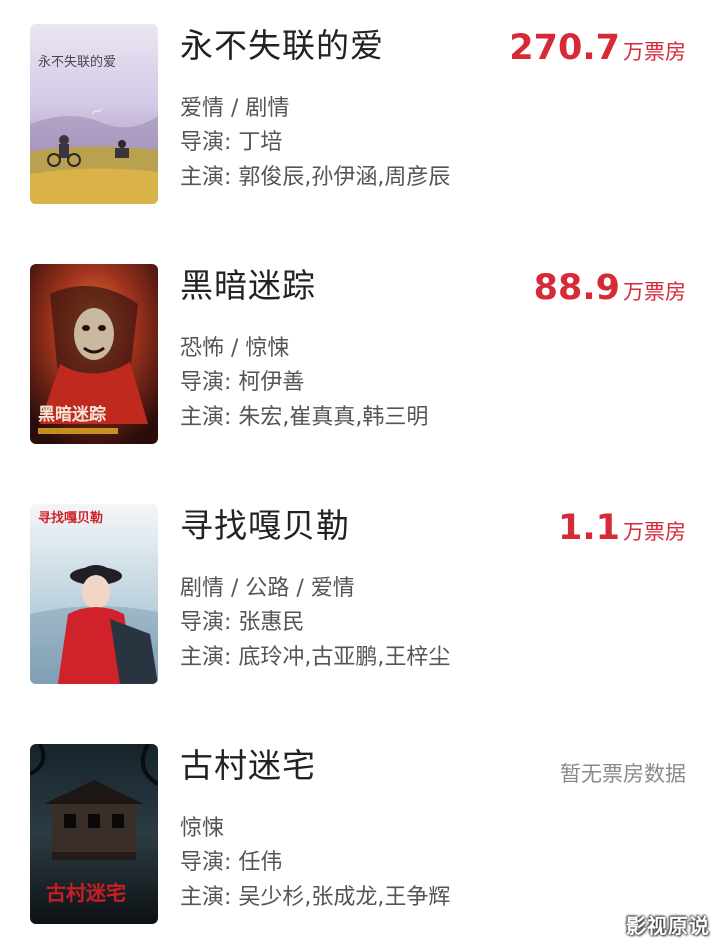 The image size is (720, 947). Describe the element at coordinates (248, 286) in the screenshot. I see `movie-title: 黑暗迷踪` at that location.